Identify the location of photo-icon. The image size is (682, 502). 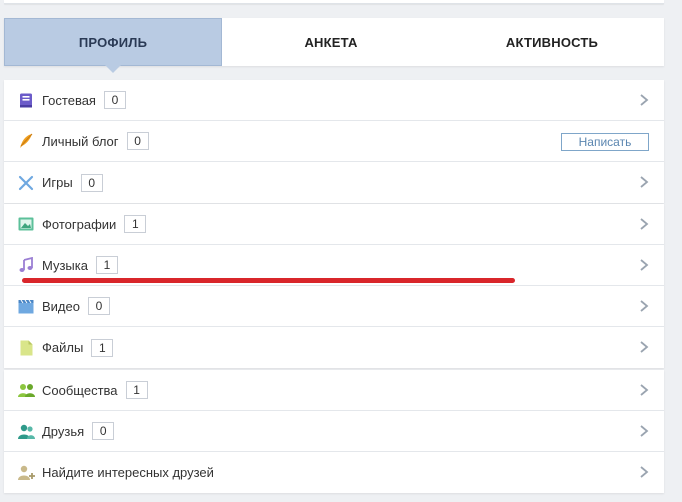
(26, 224).